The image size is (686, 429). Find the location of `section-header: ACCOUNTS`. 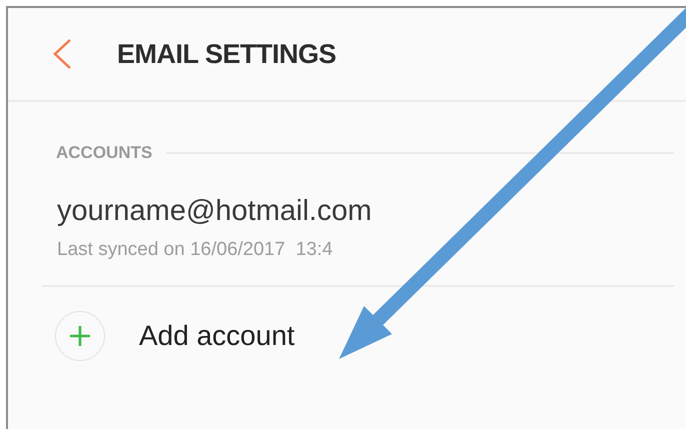

section-header: ACCOUNTS is located at coordinates (104, 153).